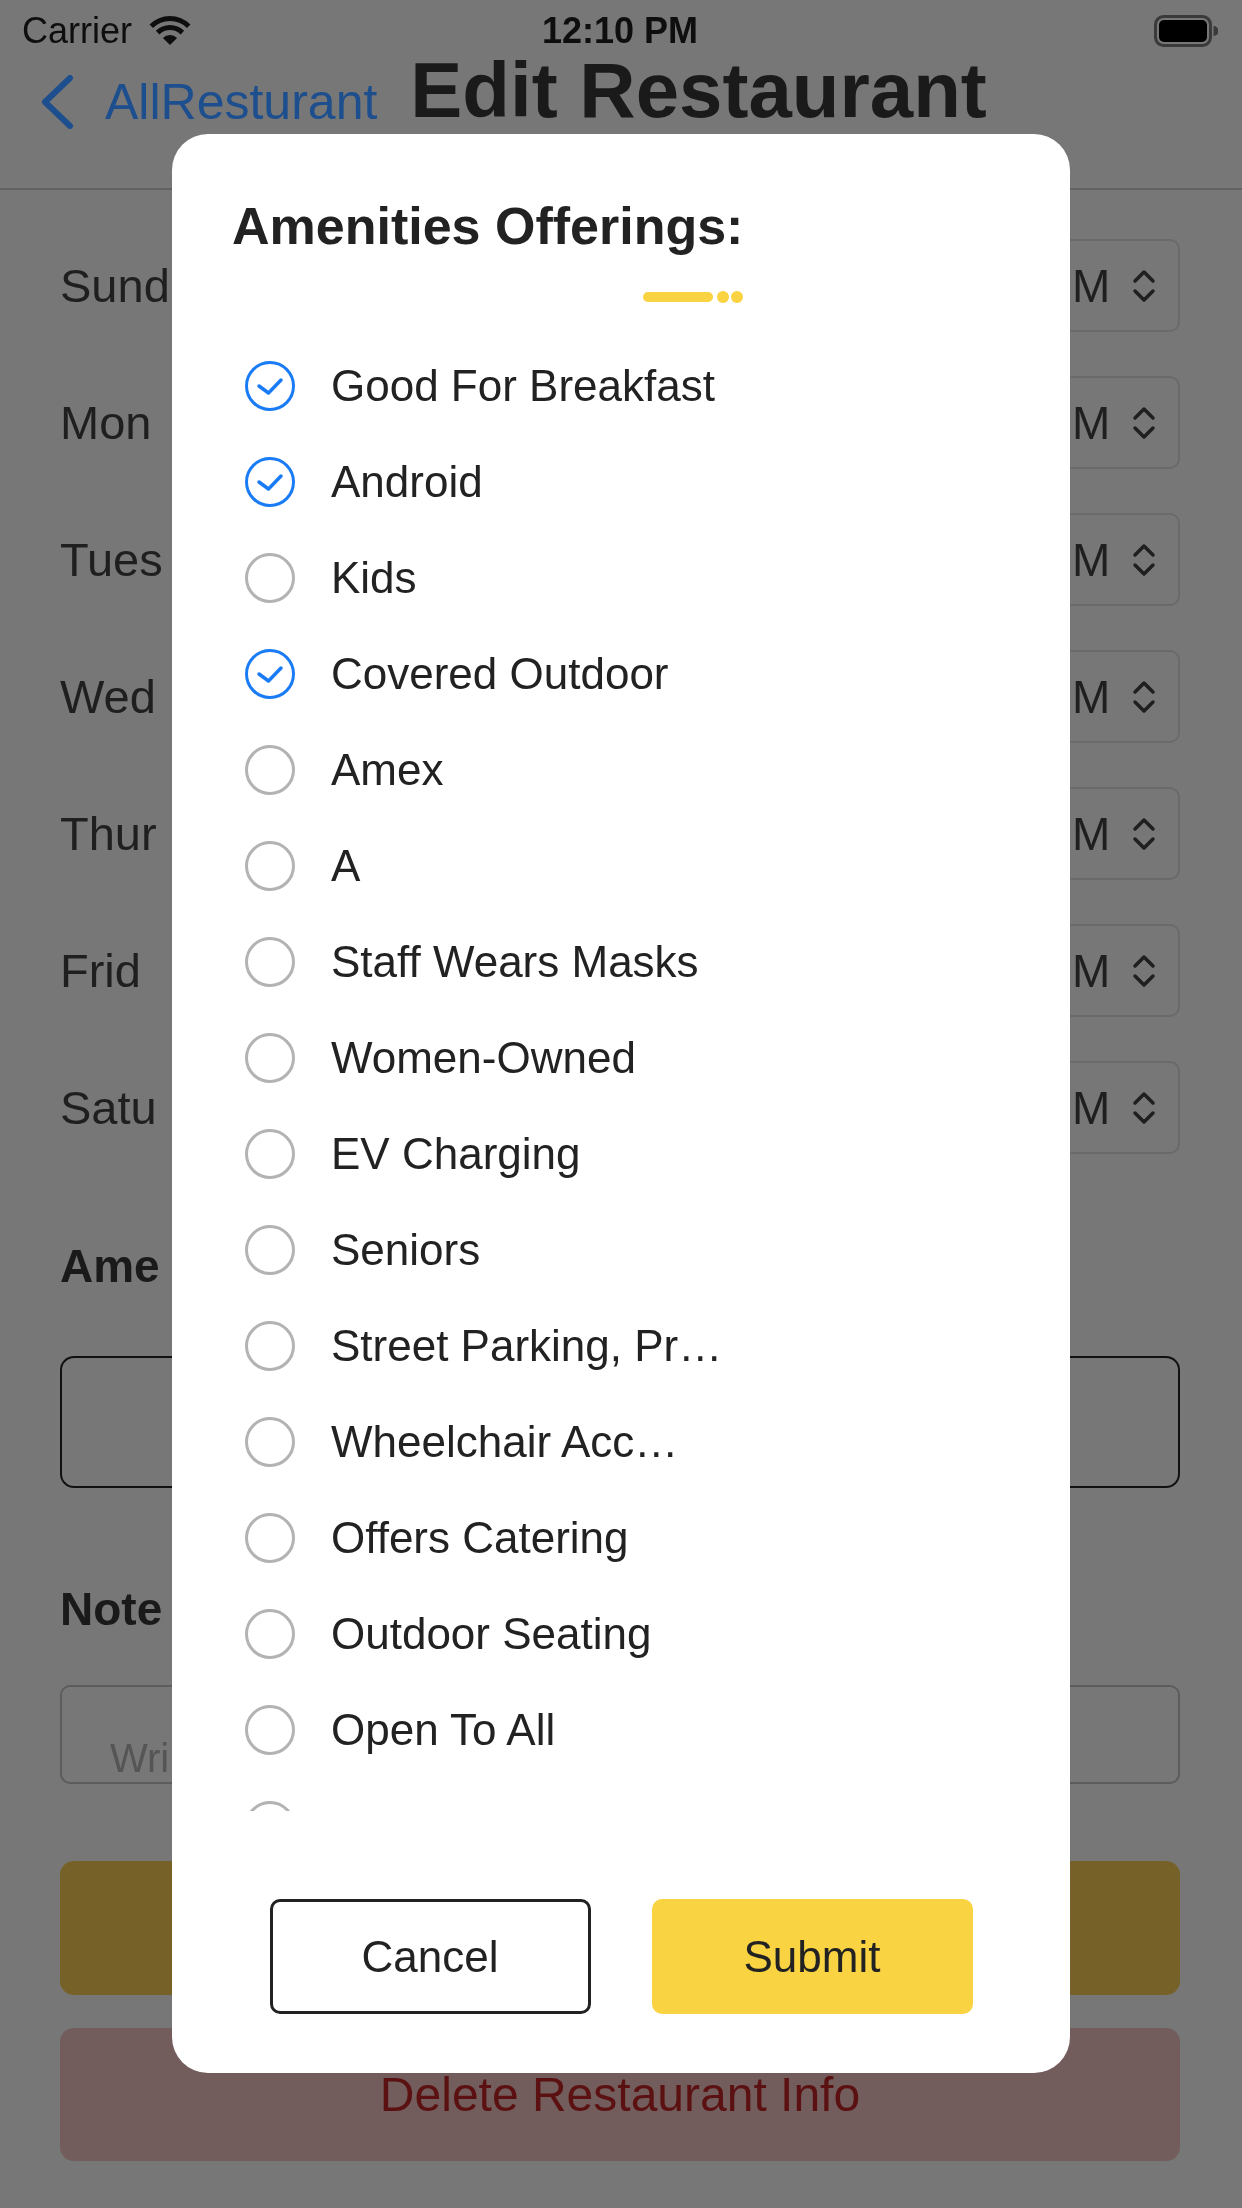 The height and width of the screenshot is (2208, 1242). Describe the element at coordinates (115, 285) in the screenshot. I see `day-label: Sund` at that location.